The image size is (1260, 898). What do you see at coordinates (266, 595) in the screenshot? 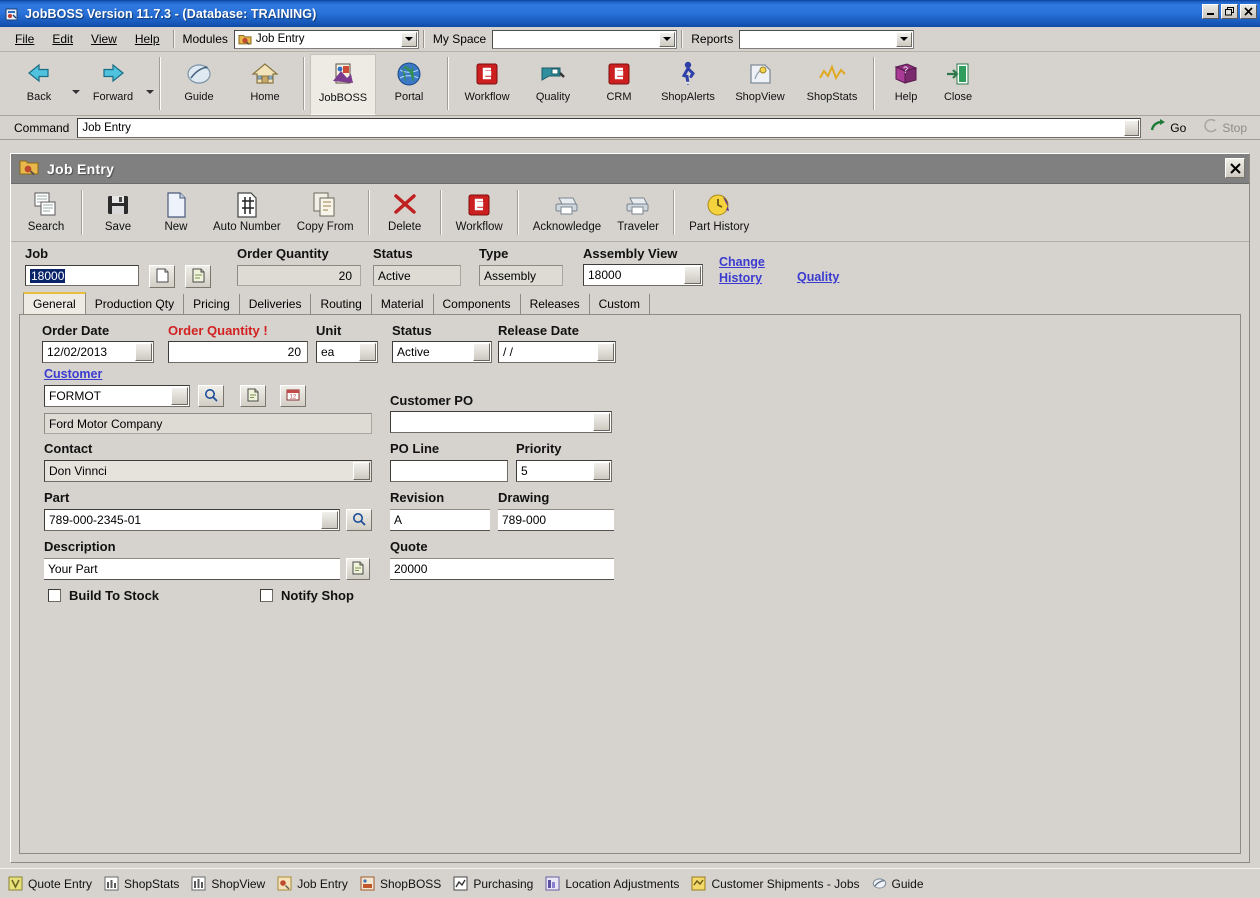
I see `notify-shop-checkbox` at bounding box center [266, 595].